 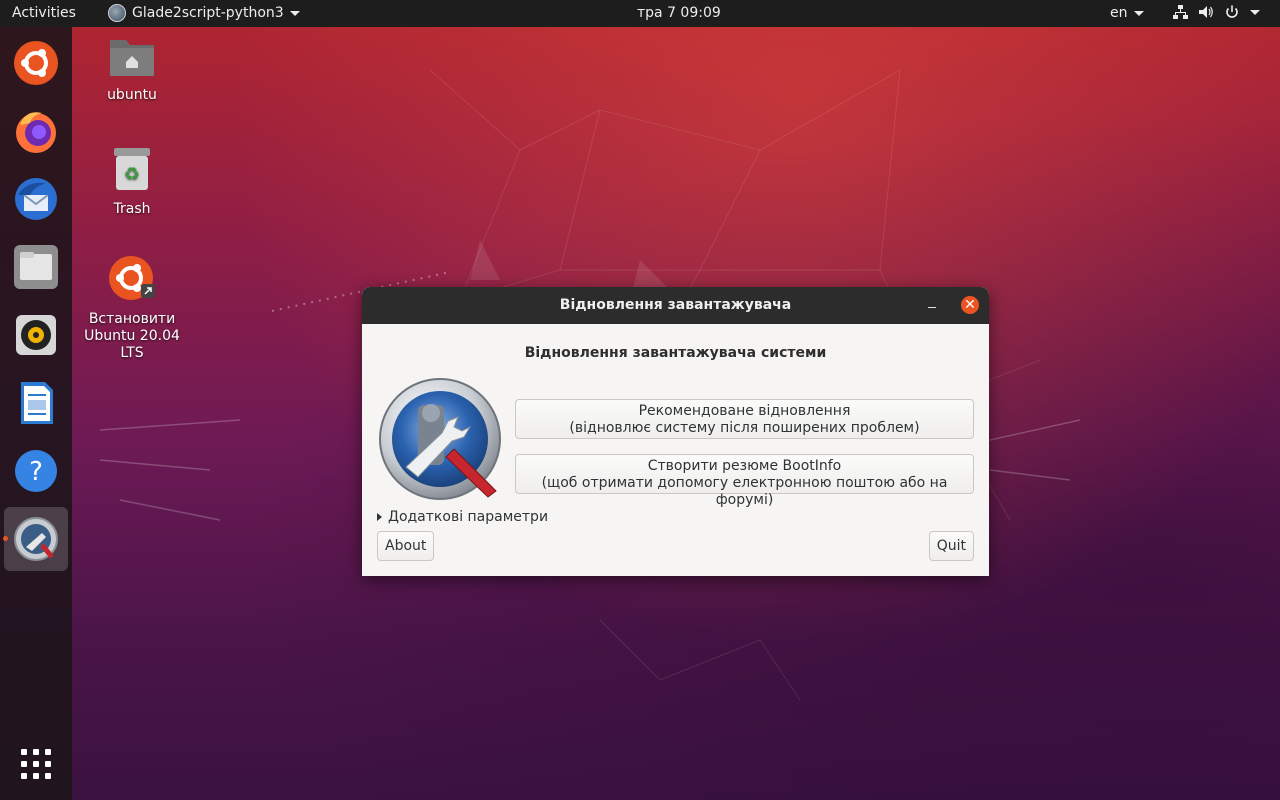 What do you see at coordinates (132, 209) in the screenshot?
I see `trash-label: Trash` at bounding box center [132, 209].